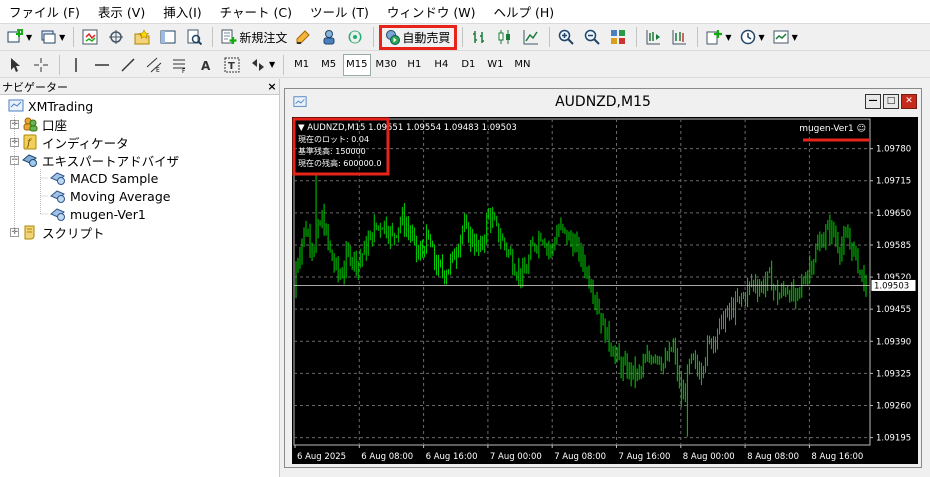  Describe the element at coordinates (357, 64) in the screenshot. I see `timeframe-m15: M15` at that location.